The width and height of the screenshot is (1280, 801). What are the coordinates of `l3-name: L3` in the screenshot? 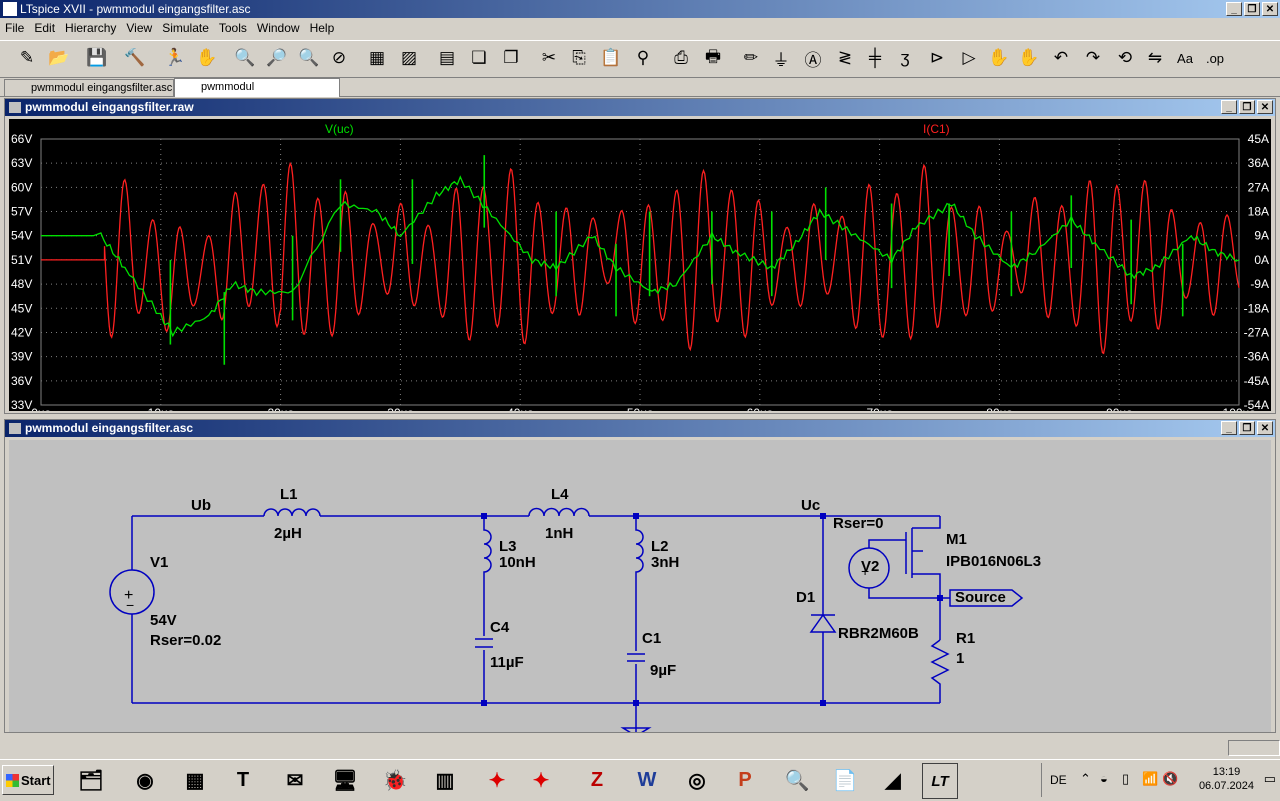 It's located at (508, 546).